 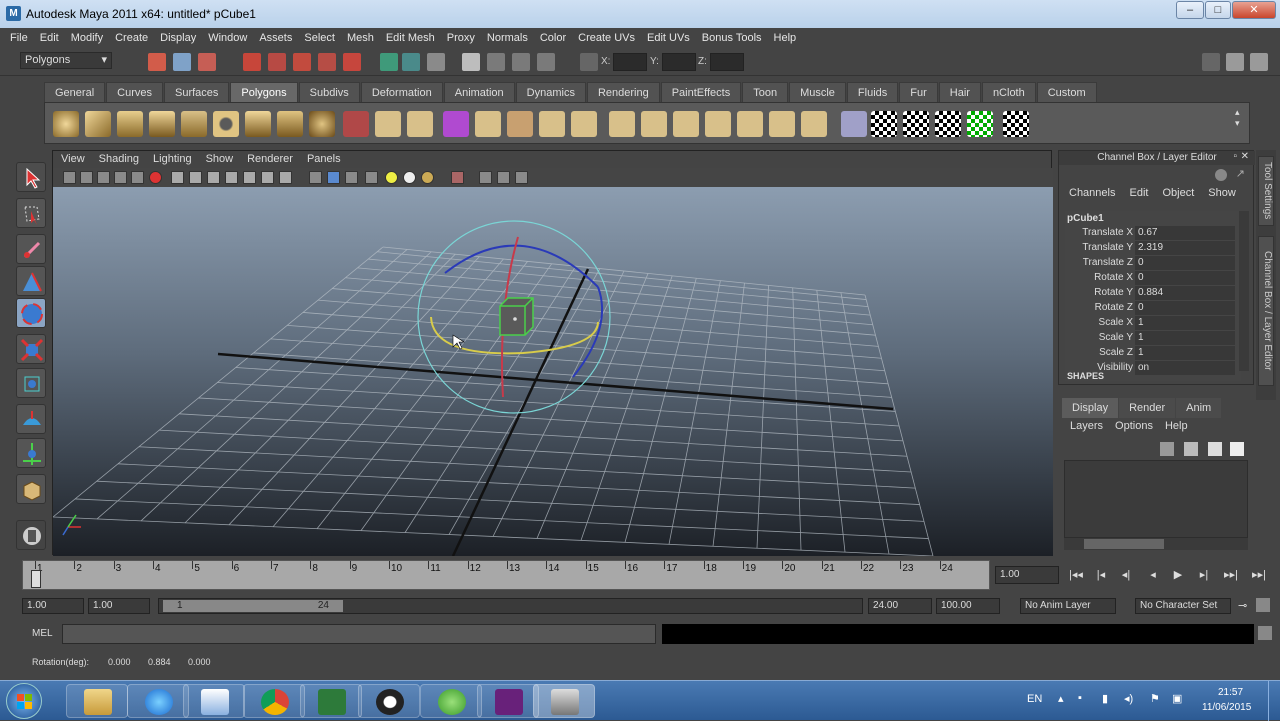 I want to click on safe-action-icon, so click(x=267, y=177).